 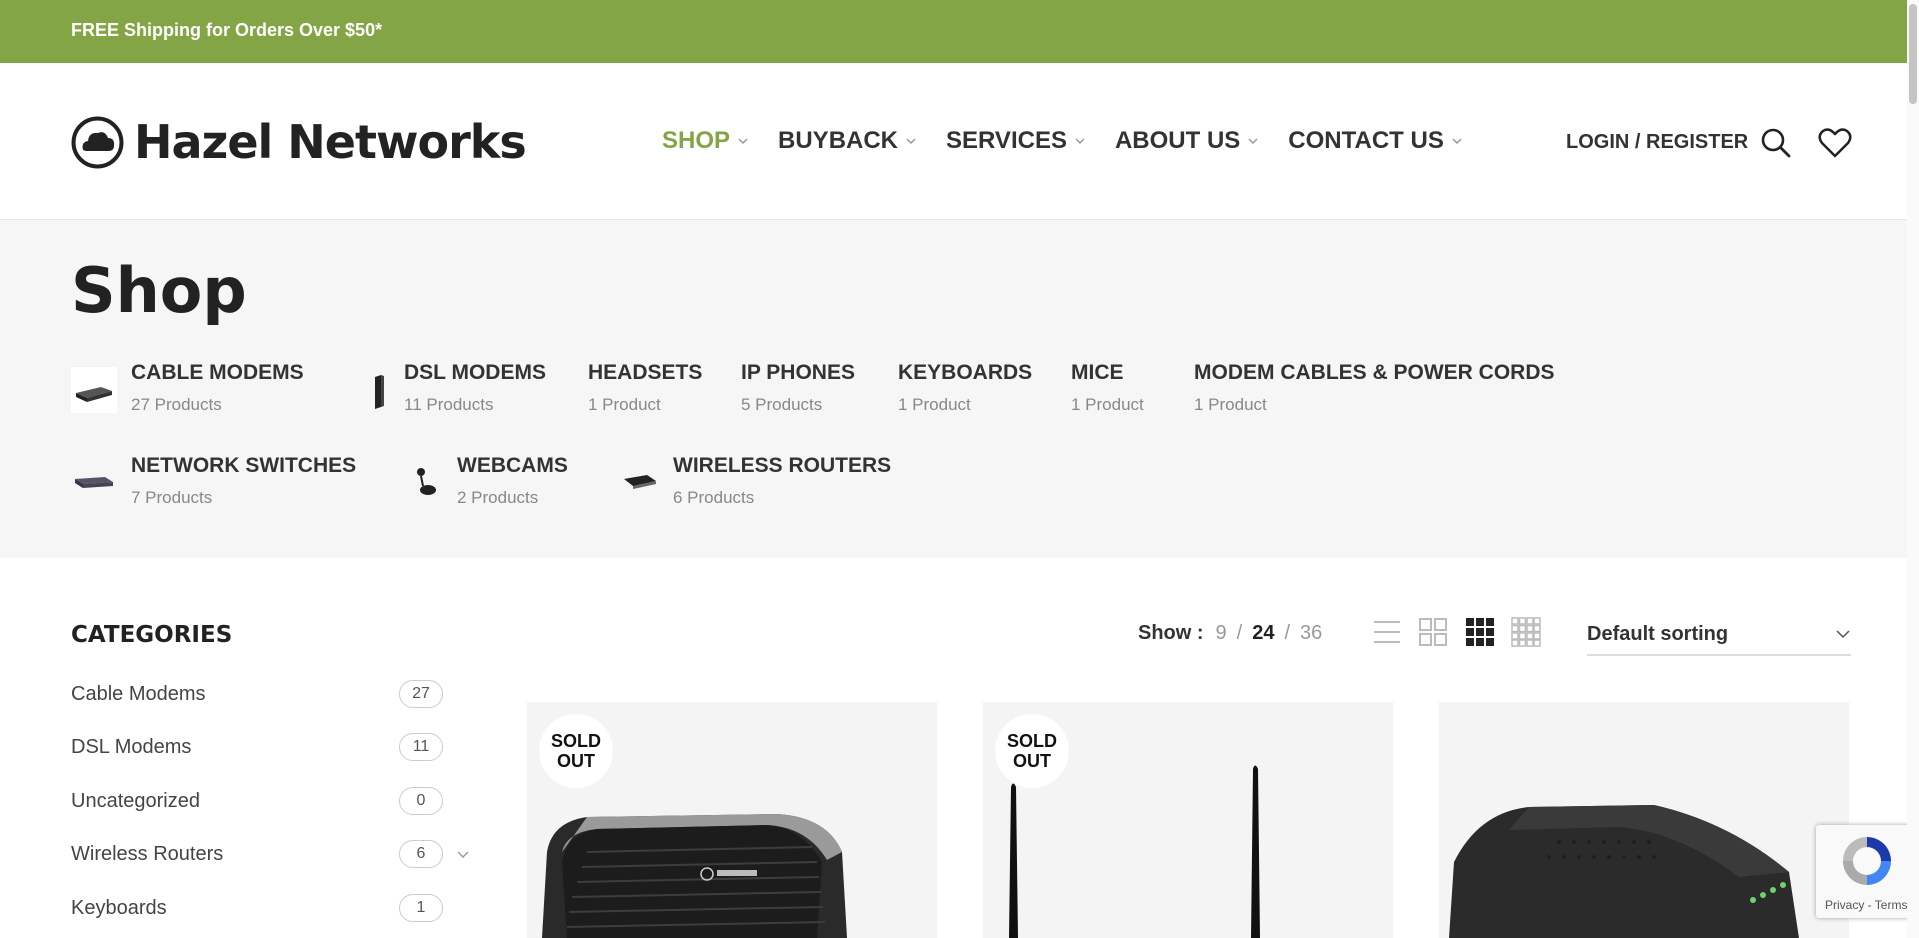 I want to click on category-name: DSL MODEMS, so click(x=475, y=372).